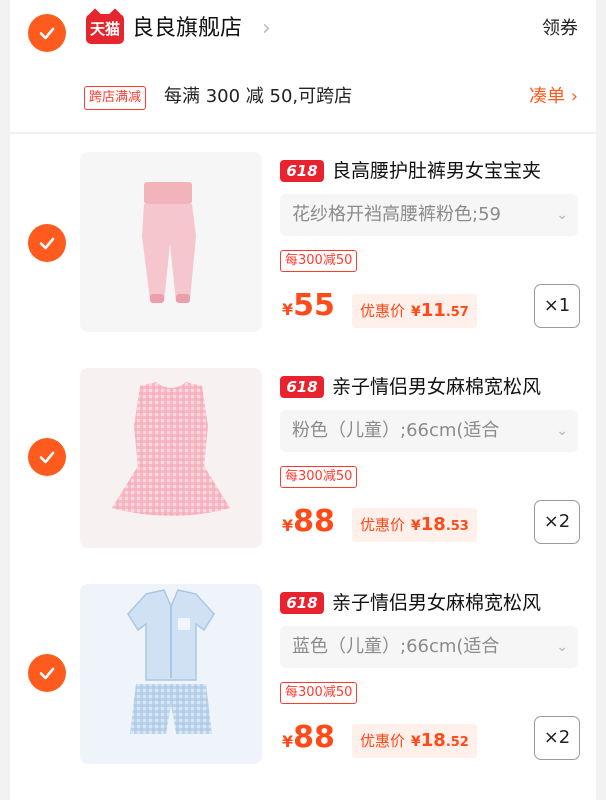 The width and height of the screenshot is (606, 800). I want to click on discounted-price: 优惠价 ¥18.52, so click(414, 741).